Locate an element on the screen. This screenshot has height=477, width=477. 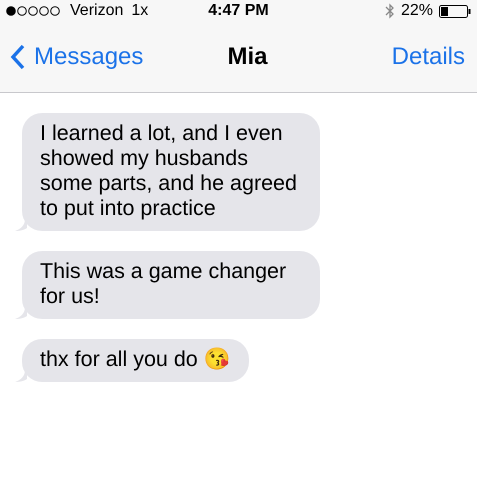
details-link: Details is located at coordinates (428, 57).